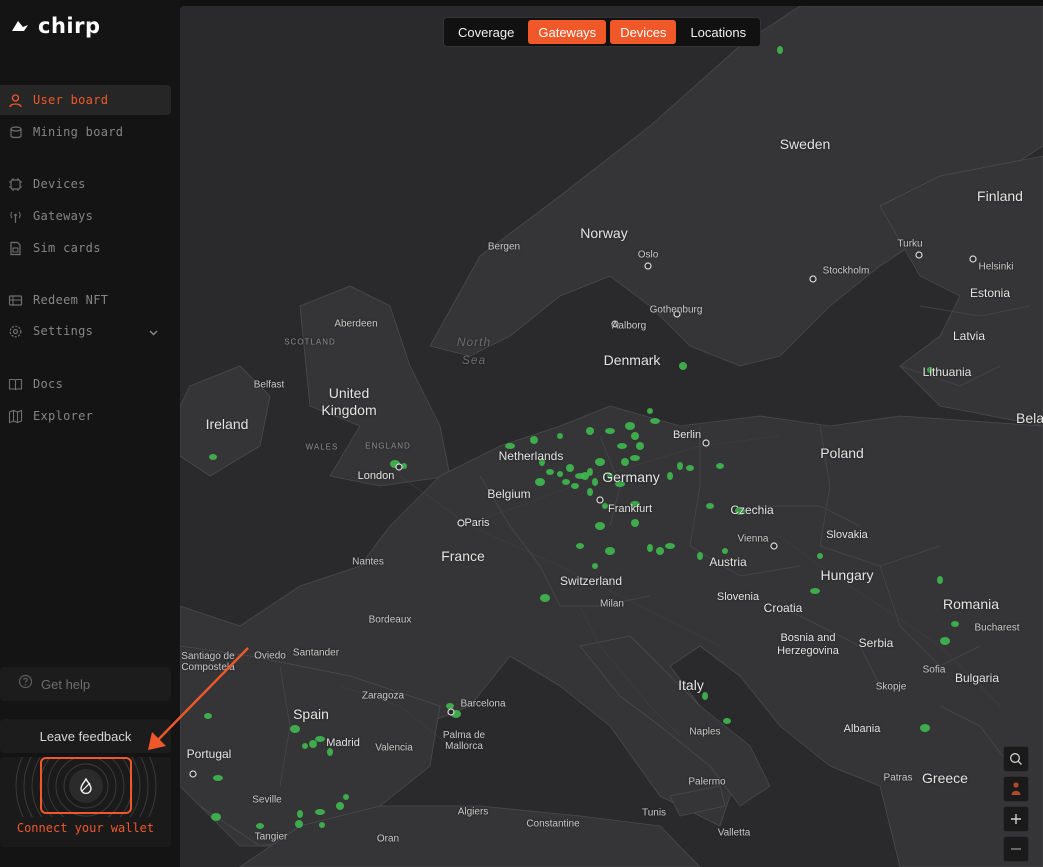  What do you see at coordinates (85, 216) in the screenshot?
I see `sidebar-item-gateways: Gateways` at bounding box center [85, 216].